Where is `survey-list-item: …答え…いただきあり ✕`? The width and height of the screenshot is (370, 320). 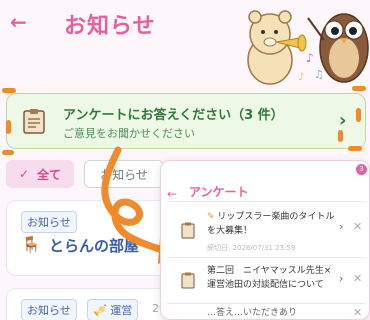 survey-list-item: …答え…いただきあり ✕ is located at coordinates (266, 311).